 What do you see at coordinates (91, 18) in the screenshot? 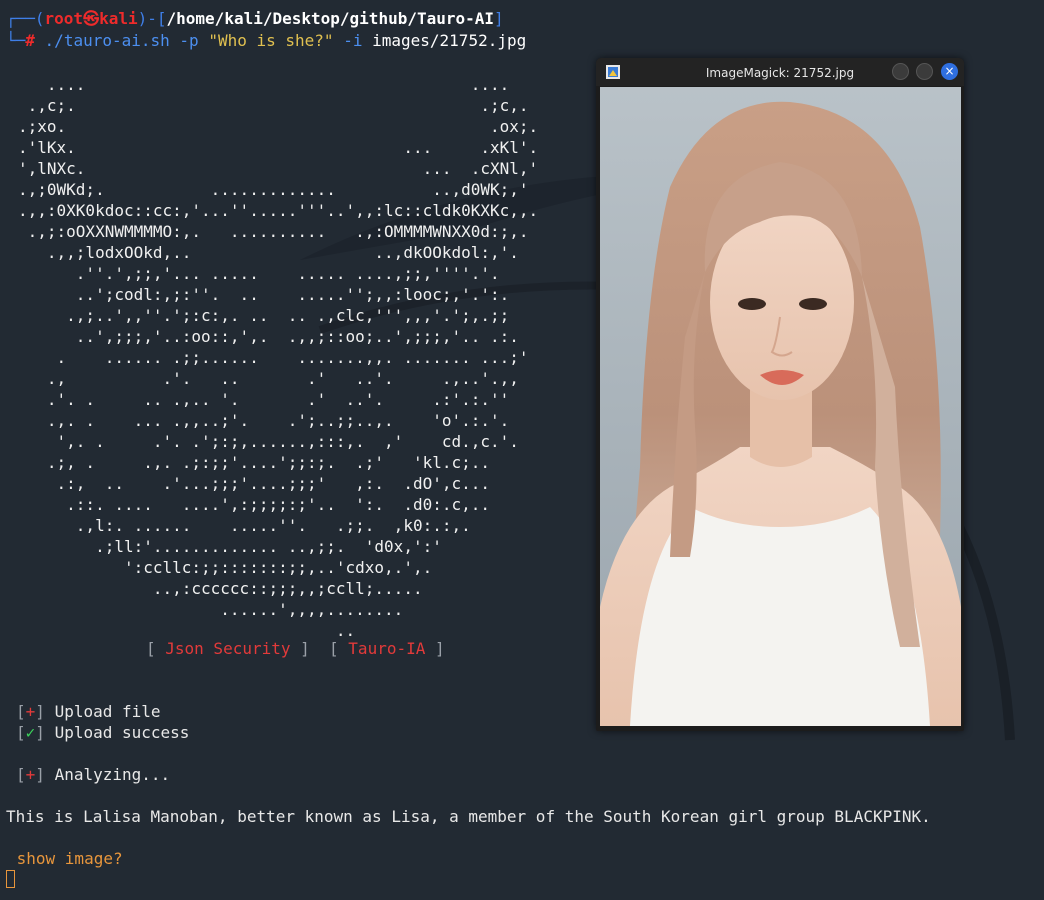
I see `prompt-at: ㉿` at bounding box center [91, 18].